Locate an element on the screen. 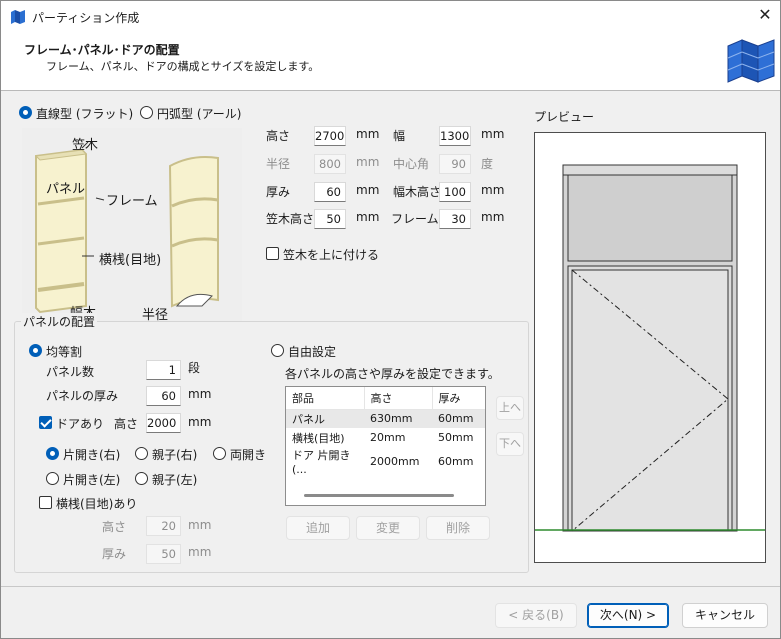 The width and height of the screenshot is (781, 639). width-input: 1300 is located at coordinates (455, 136).